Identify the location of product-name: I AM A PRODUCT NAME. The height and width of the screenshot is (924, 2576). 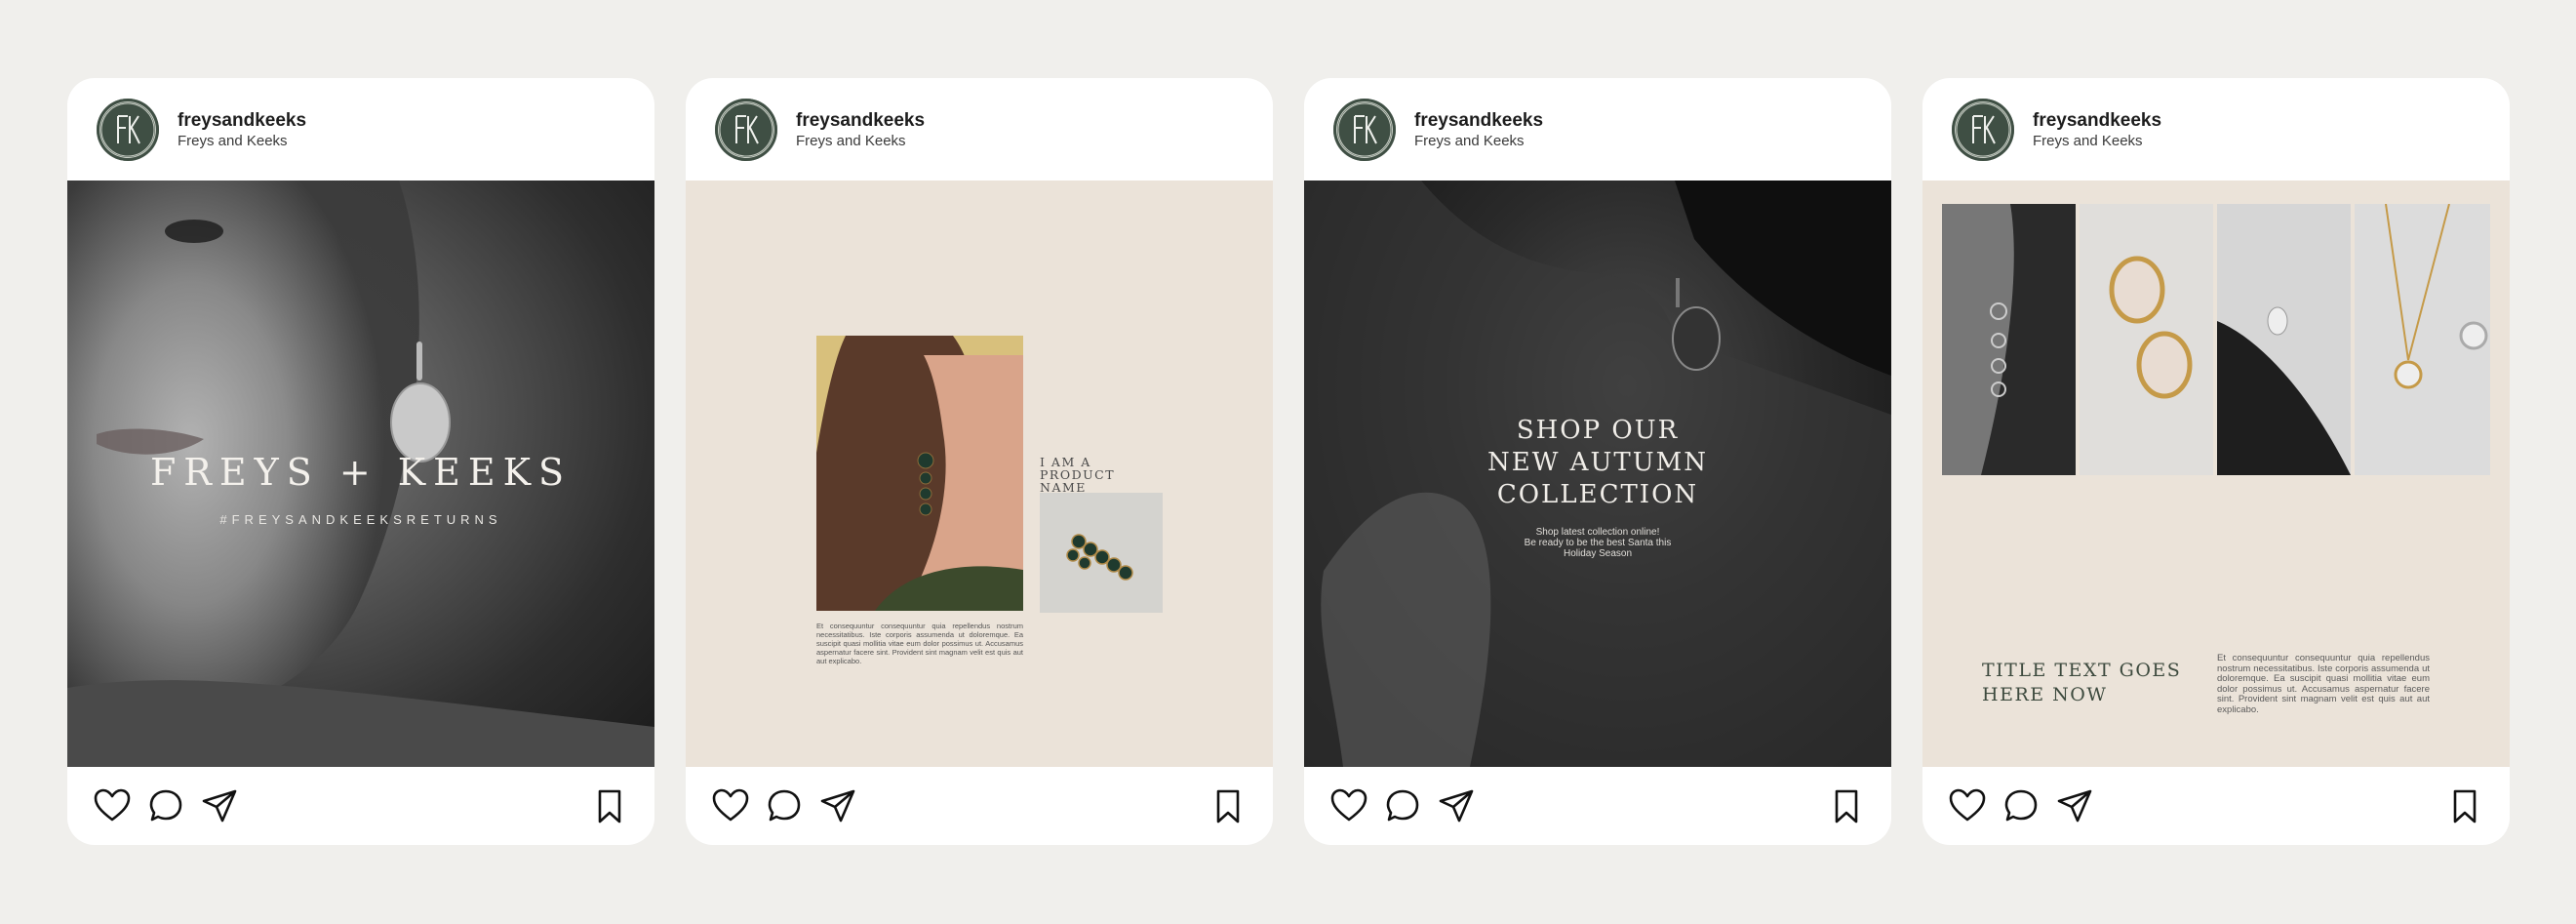
(1078, 475).